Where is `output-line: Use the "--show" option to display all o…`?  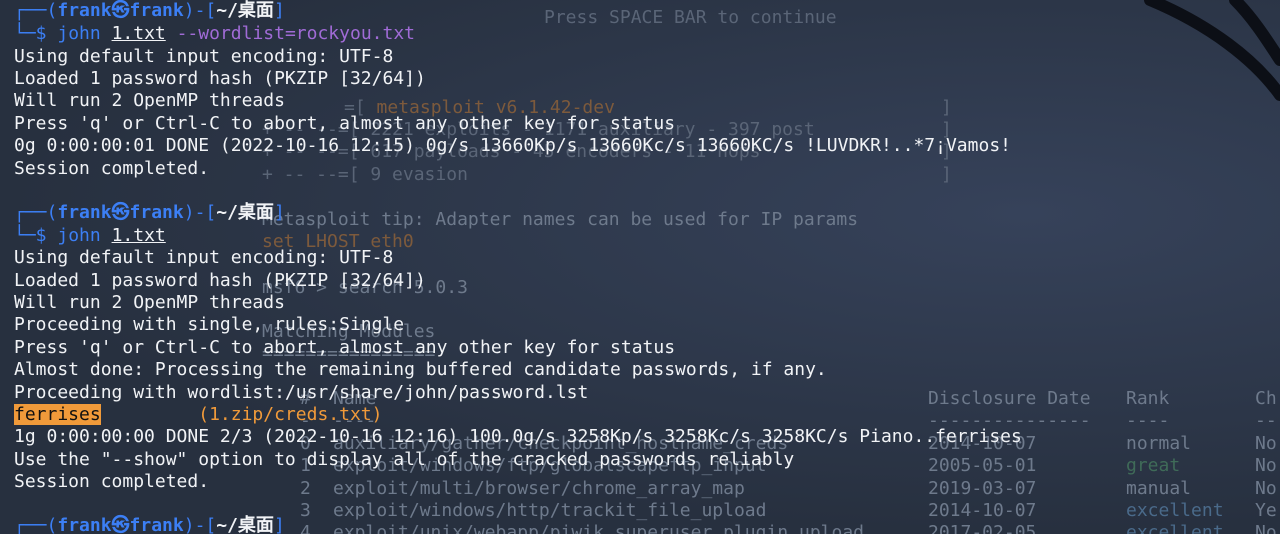 output-line: Use the "--show" option to display all o… is located at coordinates (404, 459).